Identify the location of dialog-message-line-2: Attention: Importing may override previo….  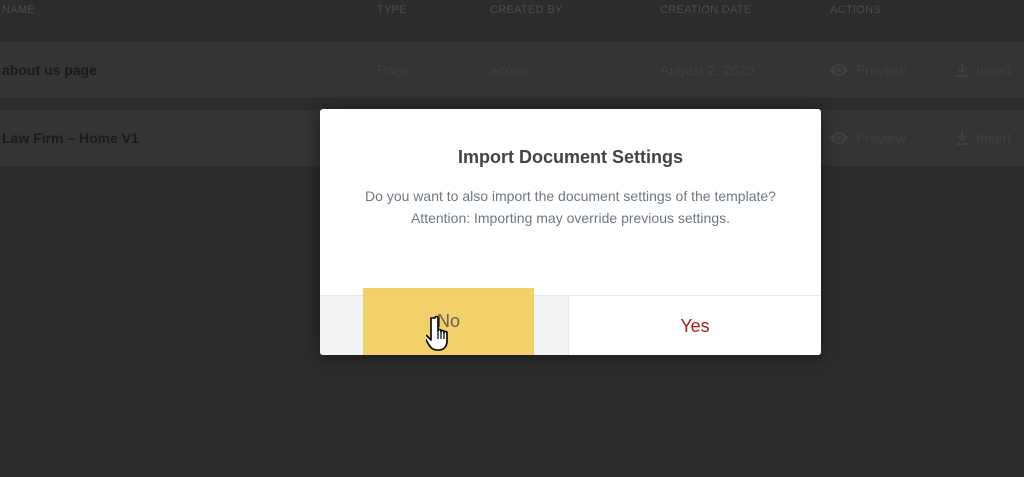
(570, 218).